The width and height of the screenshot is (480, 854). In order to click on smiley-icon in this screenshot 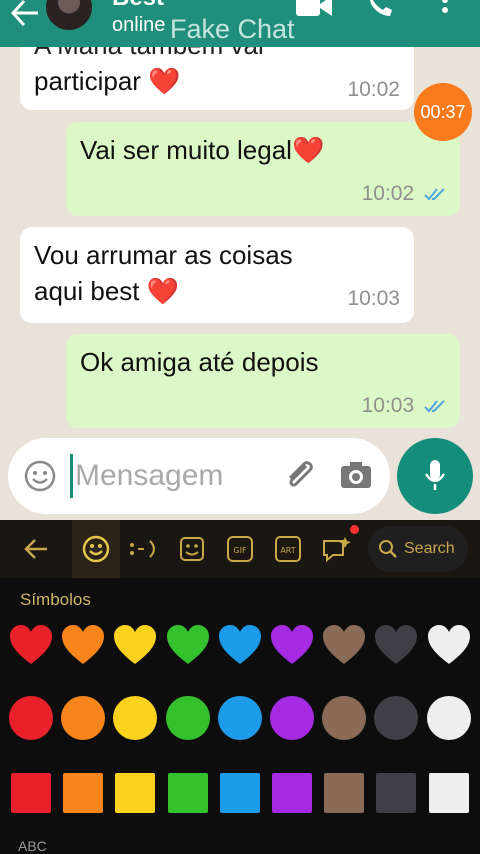, I will do `click(96, 549)`.